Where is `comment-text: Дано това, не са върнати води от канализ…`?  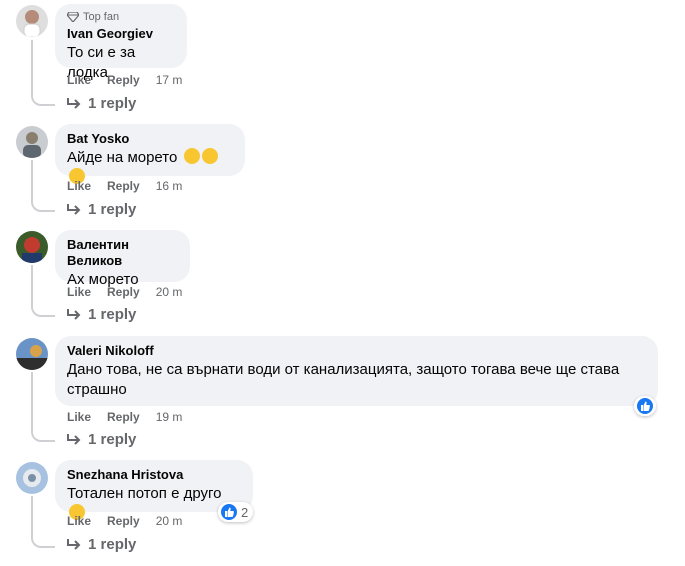 comment-text: Дано това, не са върнати води от канализ… is located at coordinates (343, 379).